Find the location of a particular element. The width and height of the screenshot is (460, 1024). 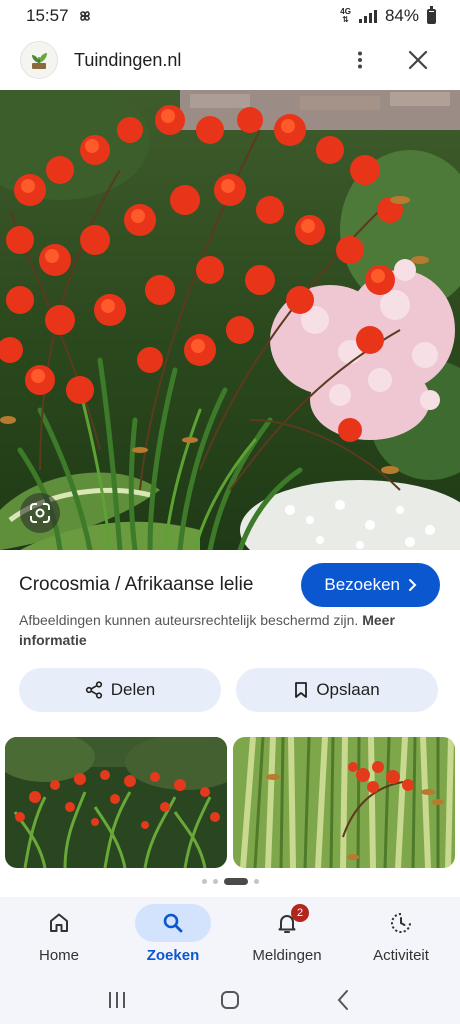

activity-icon is located at coordinates (401, 923).